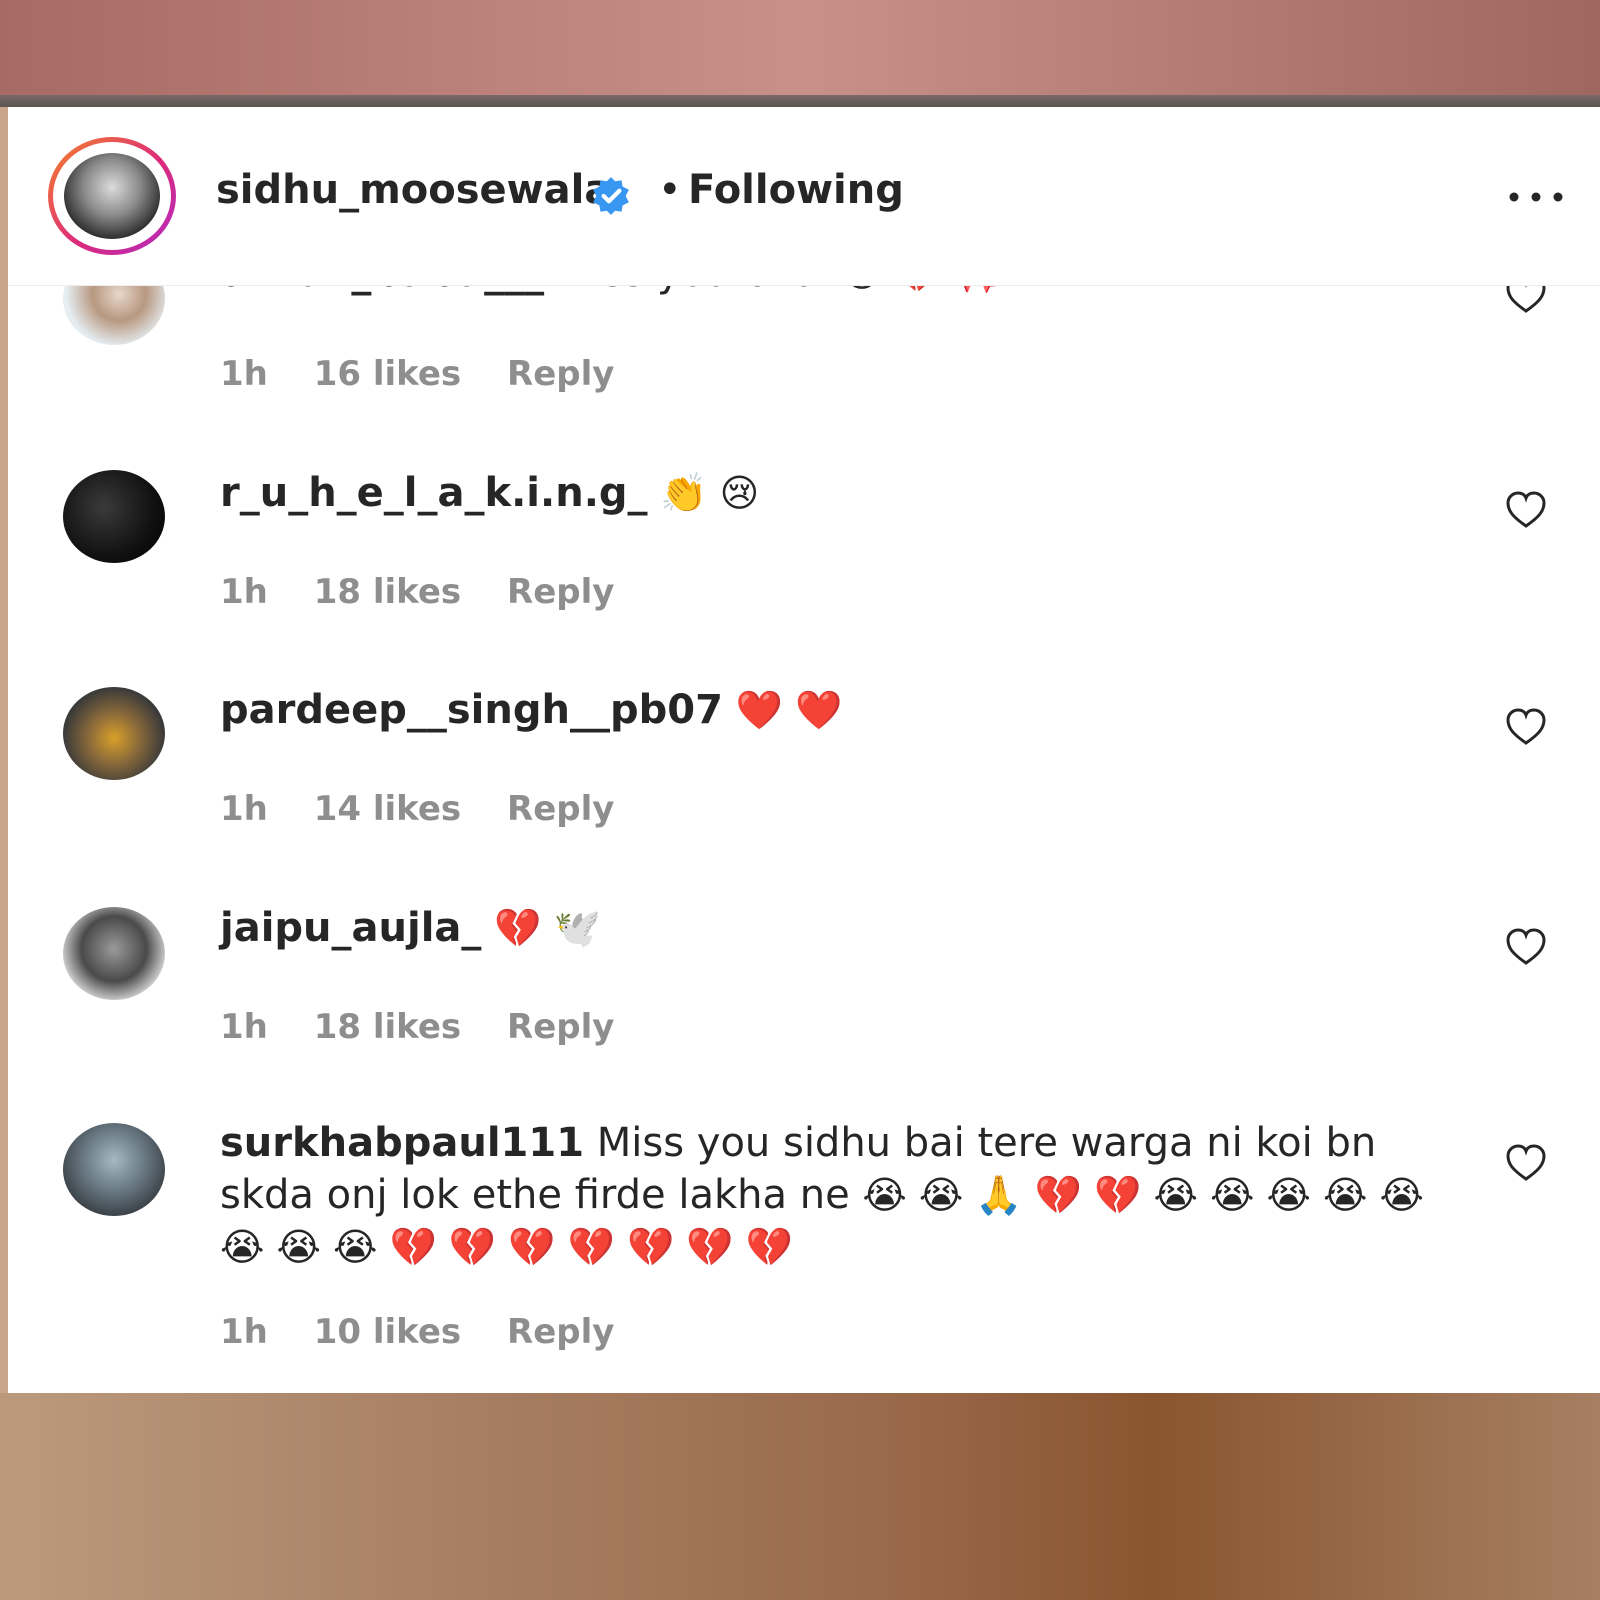 This screenshot has width=1600, height=1600. I want to click on post-header: sidhu_moosewala • Following, so click(804, 196).